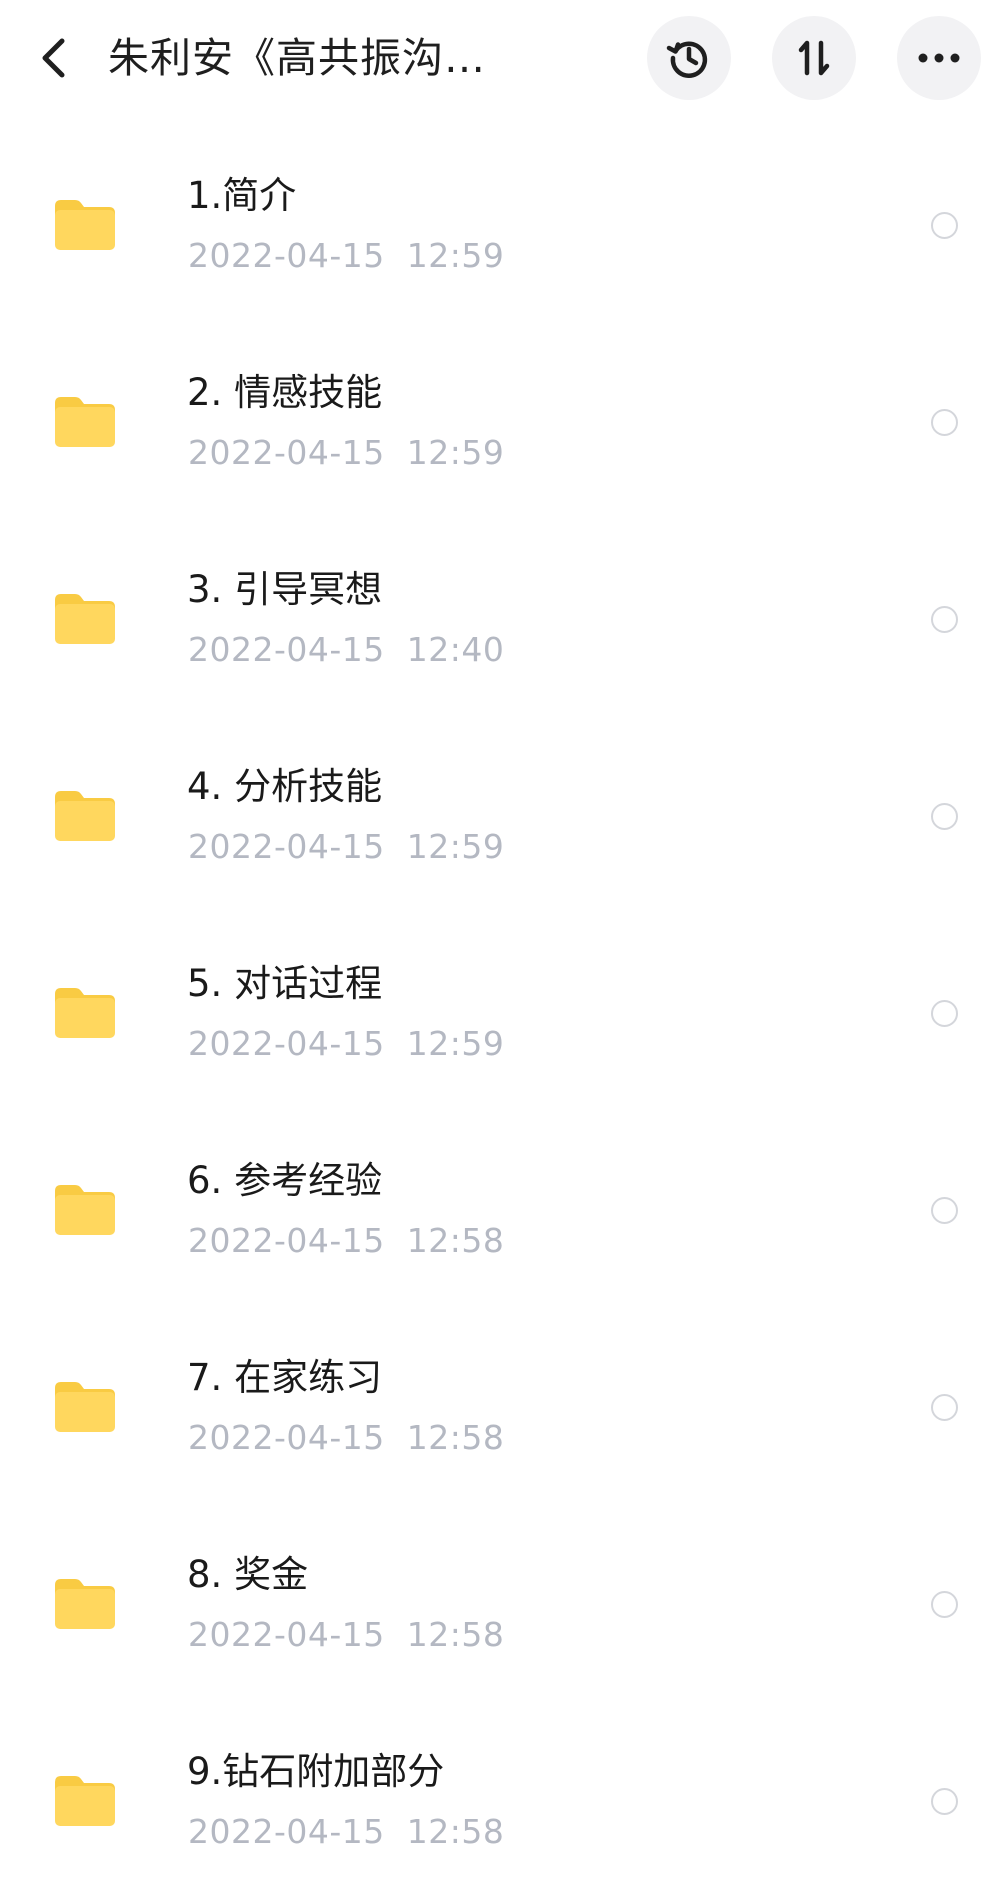 This screenshot has height=1891, width=1000. Describe the element at coordinates (346, 649) in the screenshot. I see `file-date: 2022-04-15 12:40` at that location.